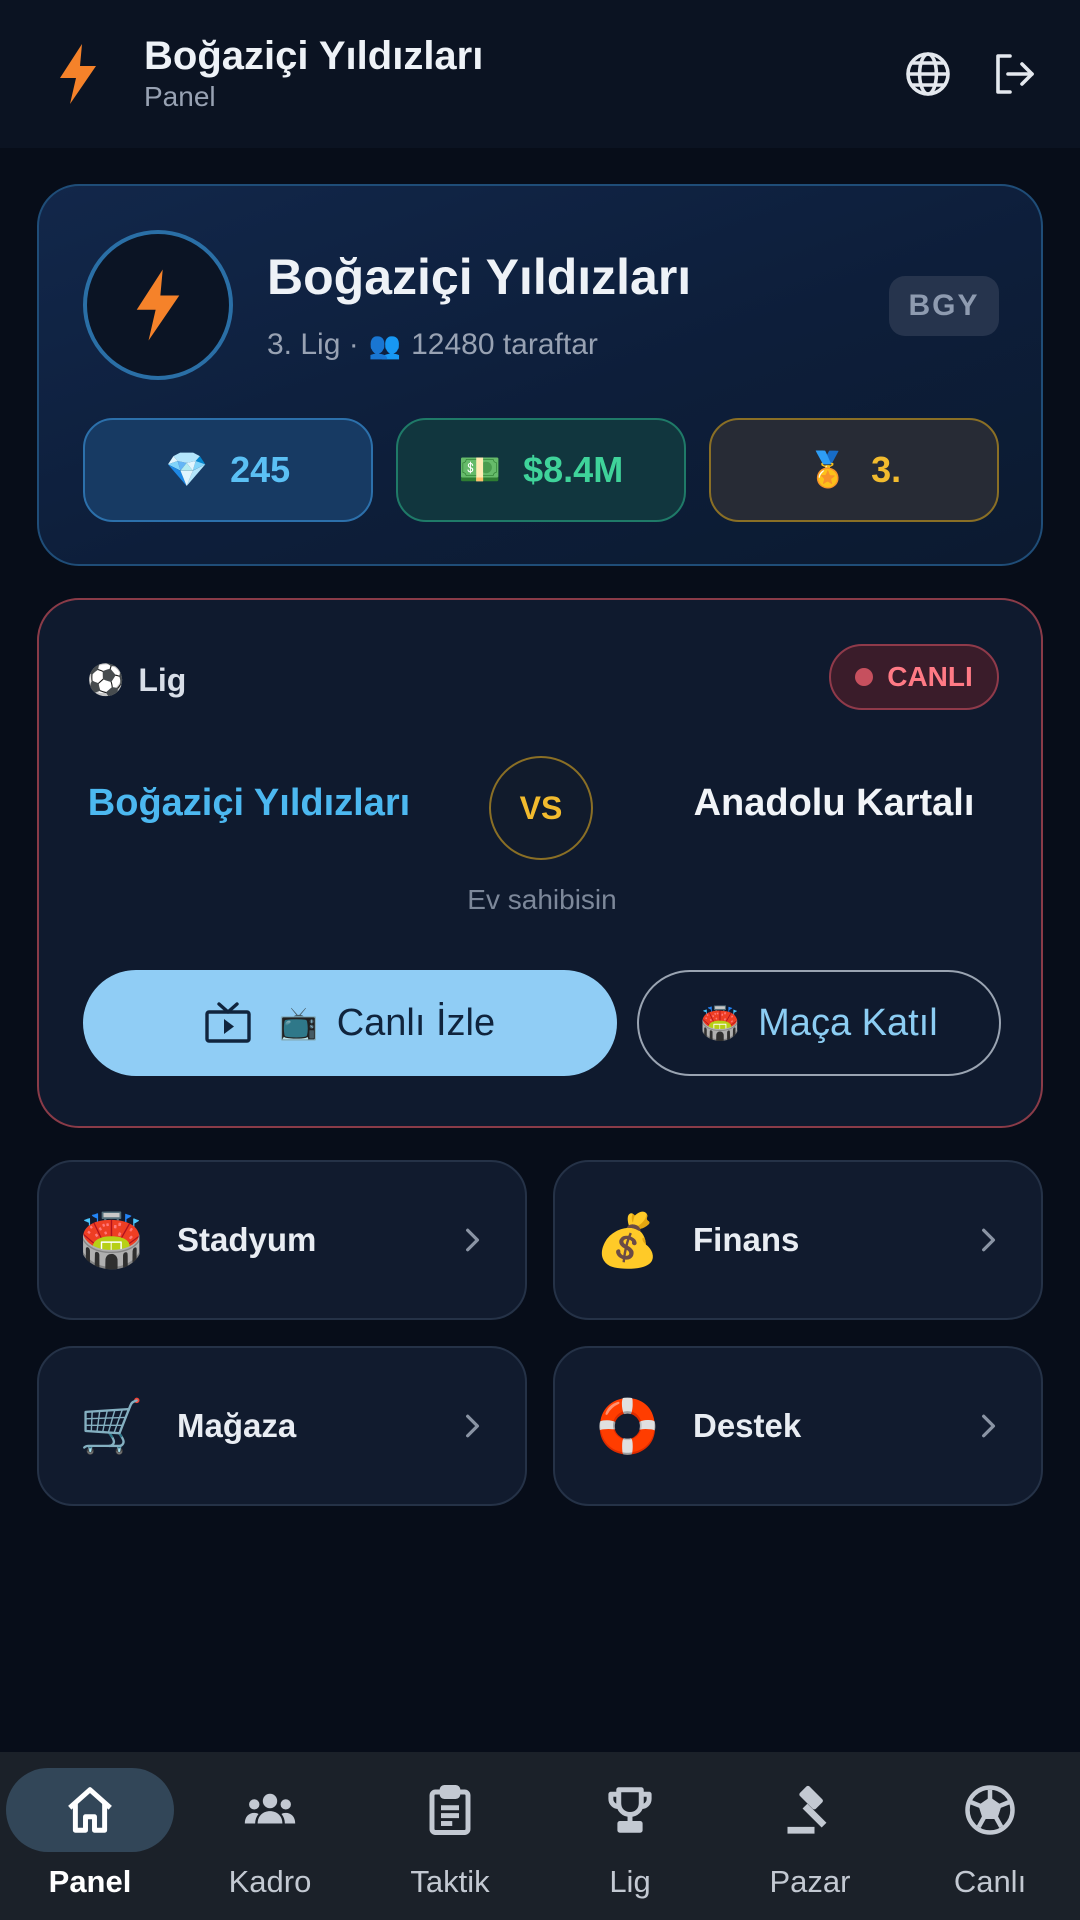 The image size is (1080, 1920). Describe the element at coordinates (504, 344) in the screenshot. I see `team-fans: 12480 taraftar` at that location.